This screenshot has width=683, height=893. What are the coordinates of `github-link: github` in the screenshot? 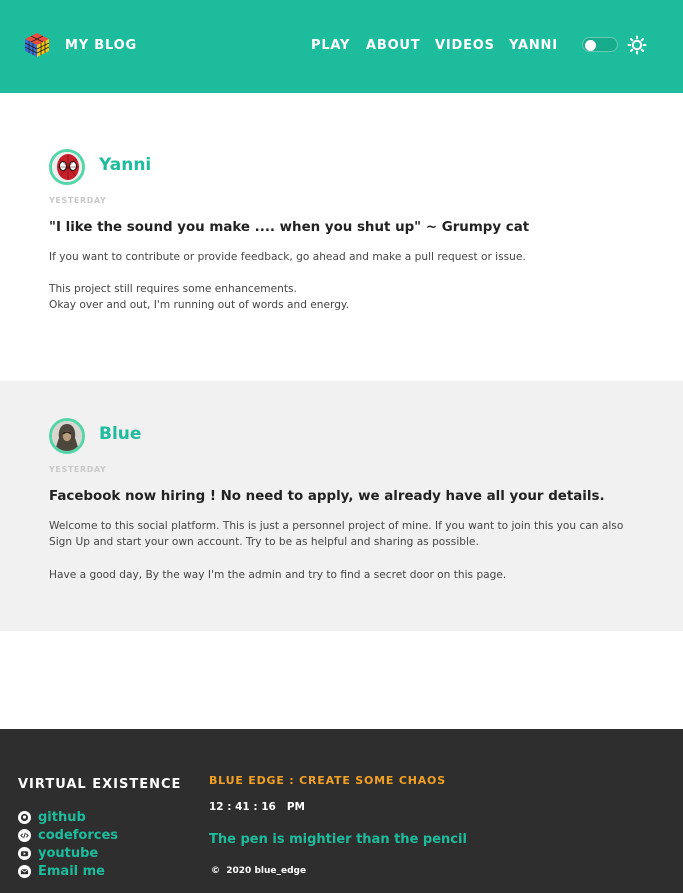 It's located at (52, 817).